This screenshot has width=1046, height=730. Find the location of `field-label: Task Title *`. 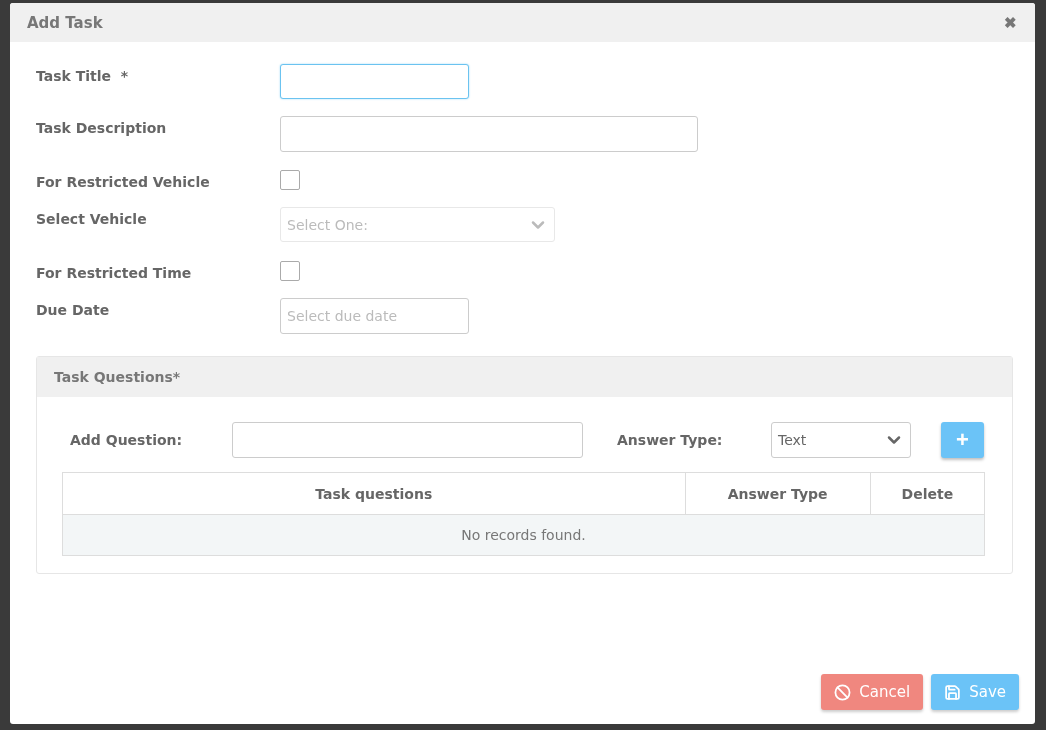

field-label: Task Title * is located at coordinates (83, 75).